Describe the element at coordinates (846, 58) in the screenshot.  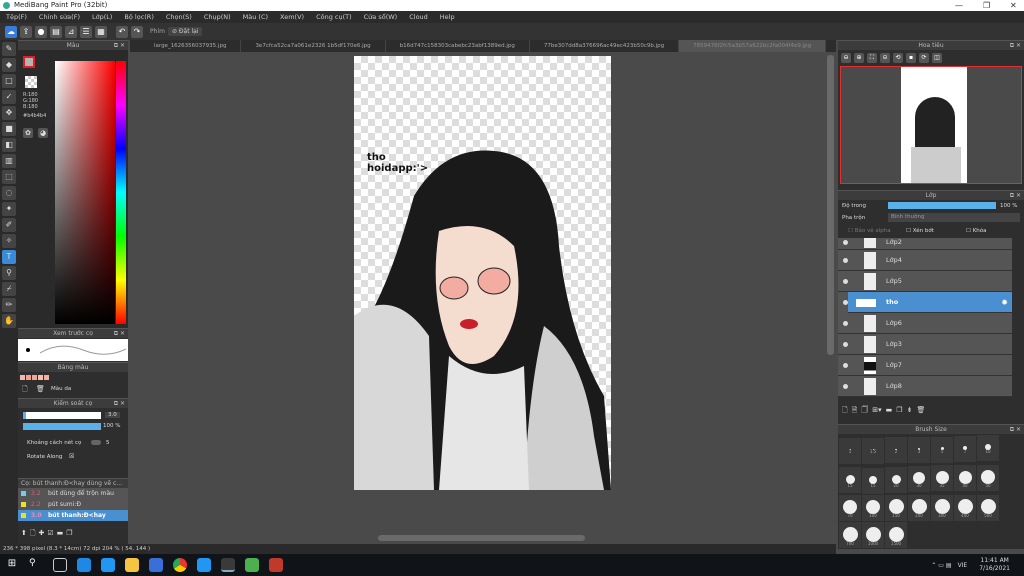
I see `zoom-out-icon: ⊖` at that location.